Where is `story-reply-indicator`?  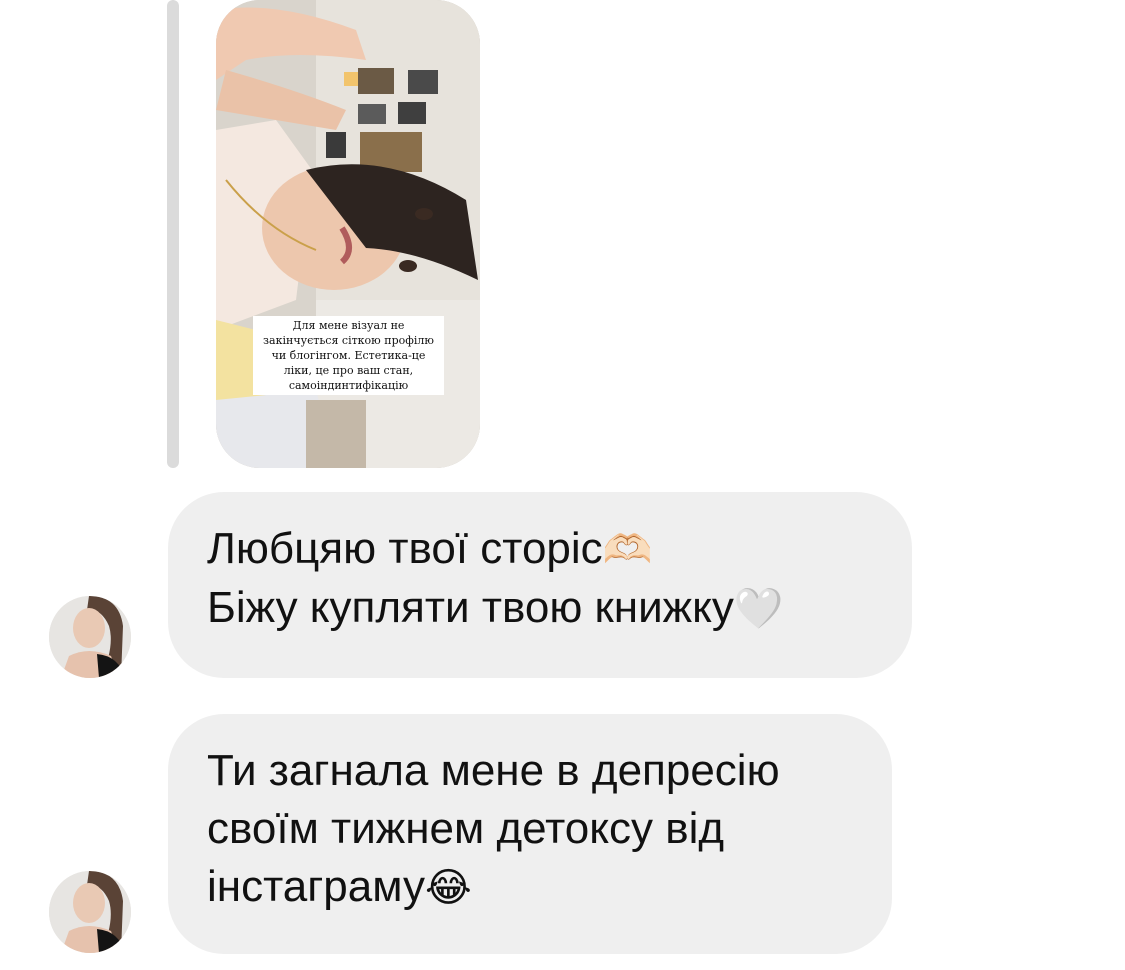
story-reply-indicator is located at coordinates (173, 234).